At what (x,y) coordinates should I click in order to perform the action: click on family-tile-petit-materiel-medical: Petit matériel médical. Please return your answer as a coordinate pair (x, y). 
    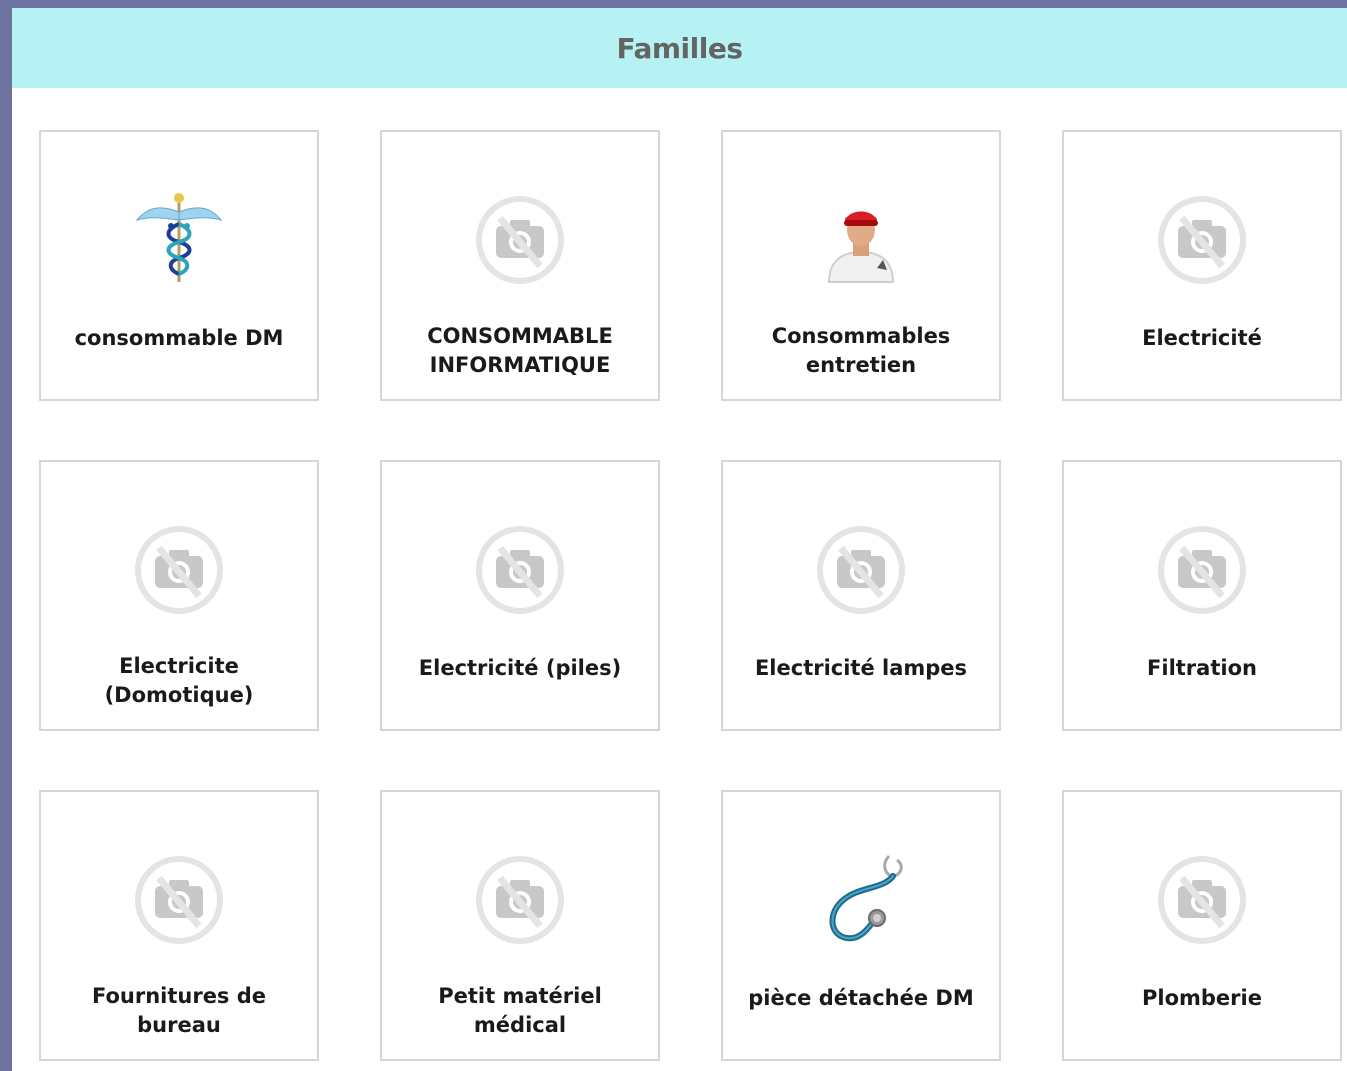
    Looking at the image, I should click on (520, 925).